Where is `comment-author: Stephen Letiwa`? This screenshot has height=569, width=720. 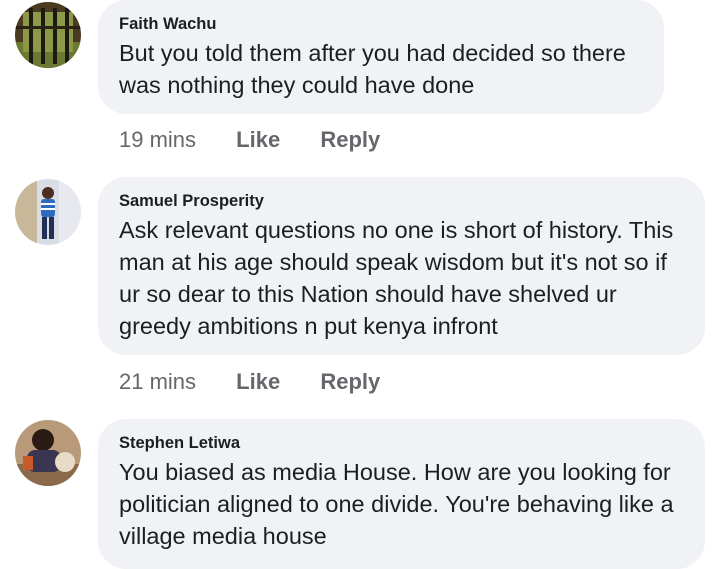
comment-author: Stephen Letiwa is located at coordinates (401, 443).